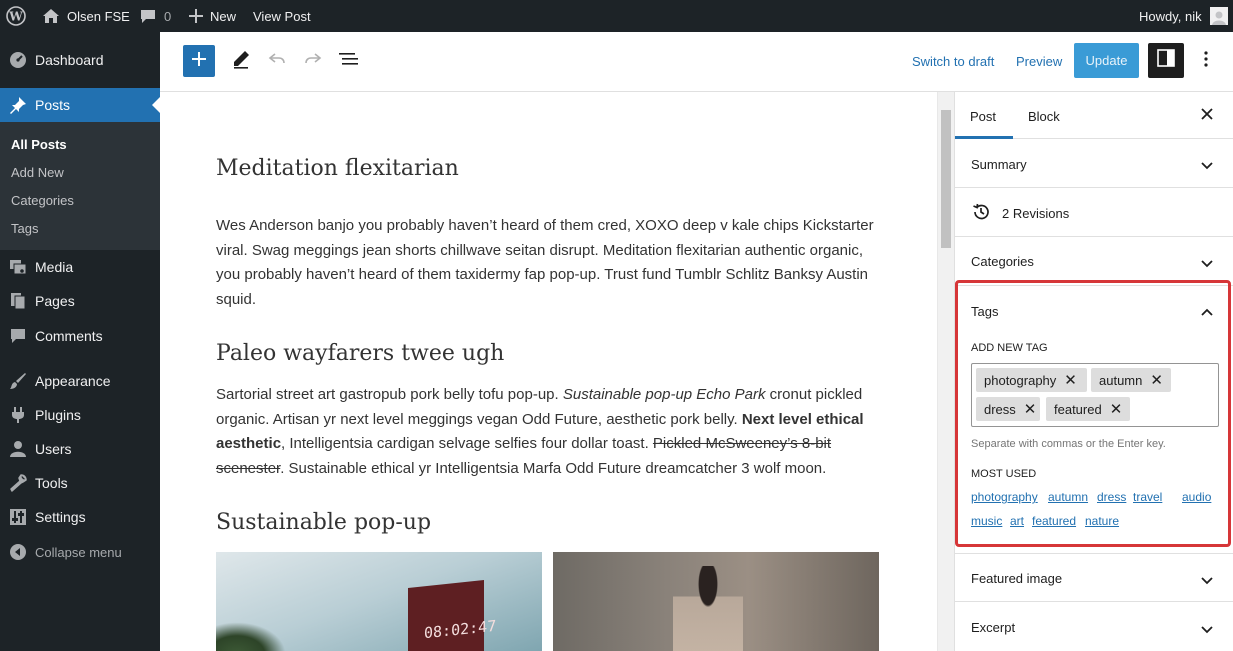 The image size is (1233, 651). I want to click on most-used-label: MOST USED, so click(1004, 474).